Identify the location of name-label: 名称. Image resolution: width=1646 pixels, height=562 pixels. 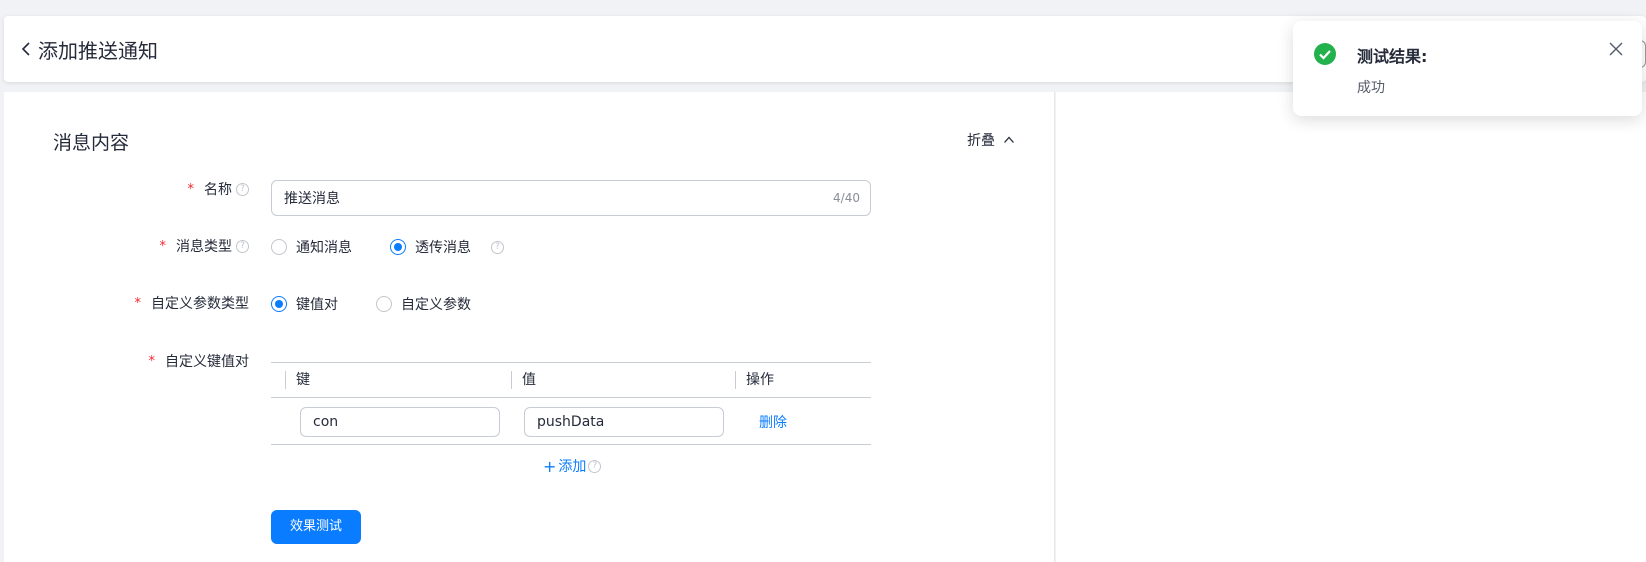
(218, 190).